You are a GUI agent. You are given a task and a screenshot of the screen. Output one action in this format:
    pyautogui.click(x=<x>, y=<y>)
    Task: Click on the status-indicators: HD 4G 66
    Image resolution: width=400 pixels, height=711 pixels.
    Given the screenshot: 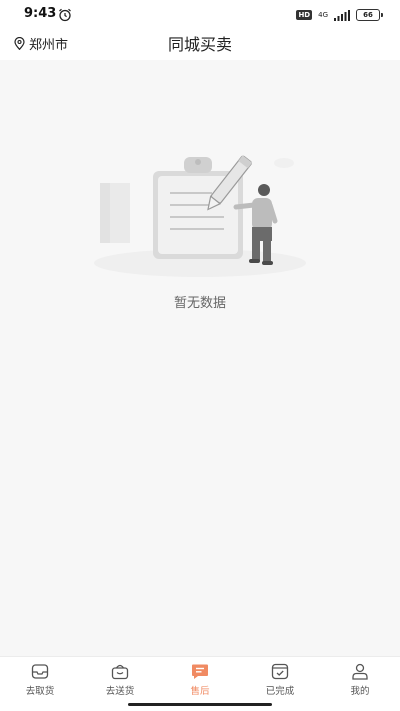 What is the action you would take?
    pyautogui.click(x=339, y=15)
    